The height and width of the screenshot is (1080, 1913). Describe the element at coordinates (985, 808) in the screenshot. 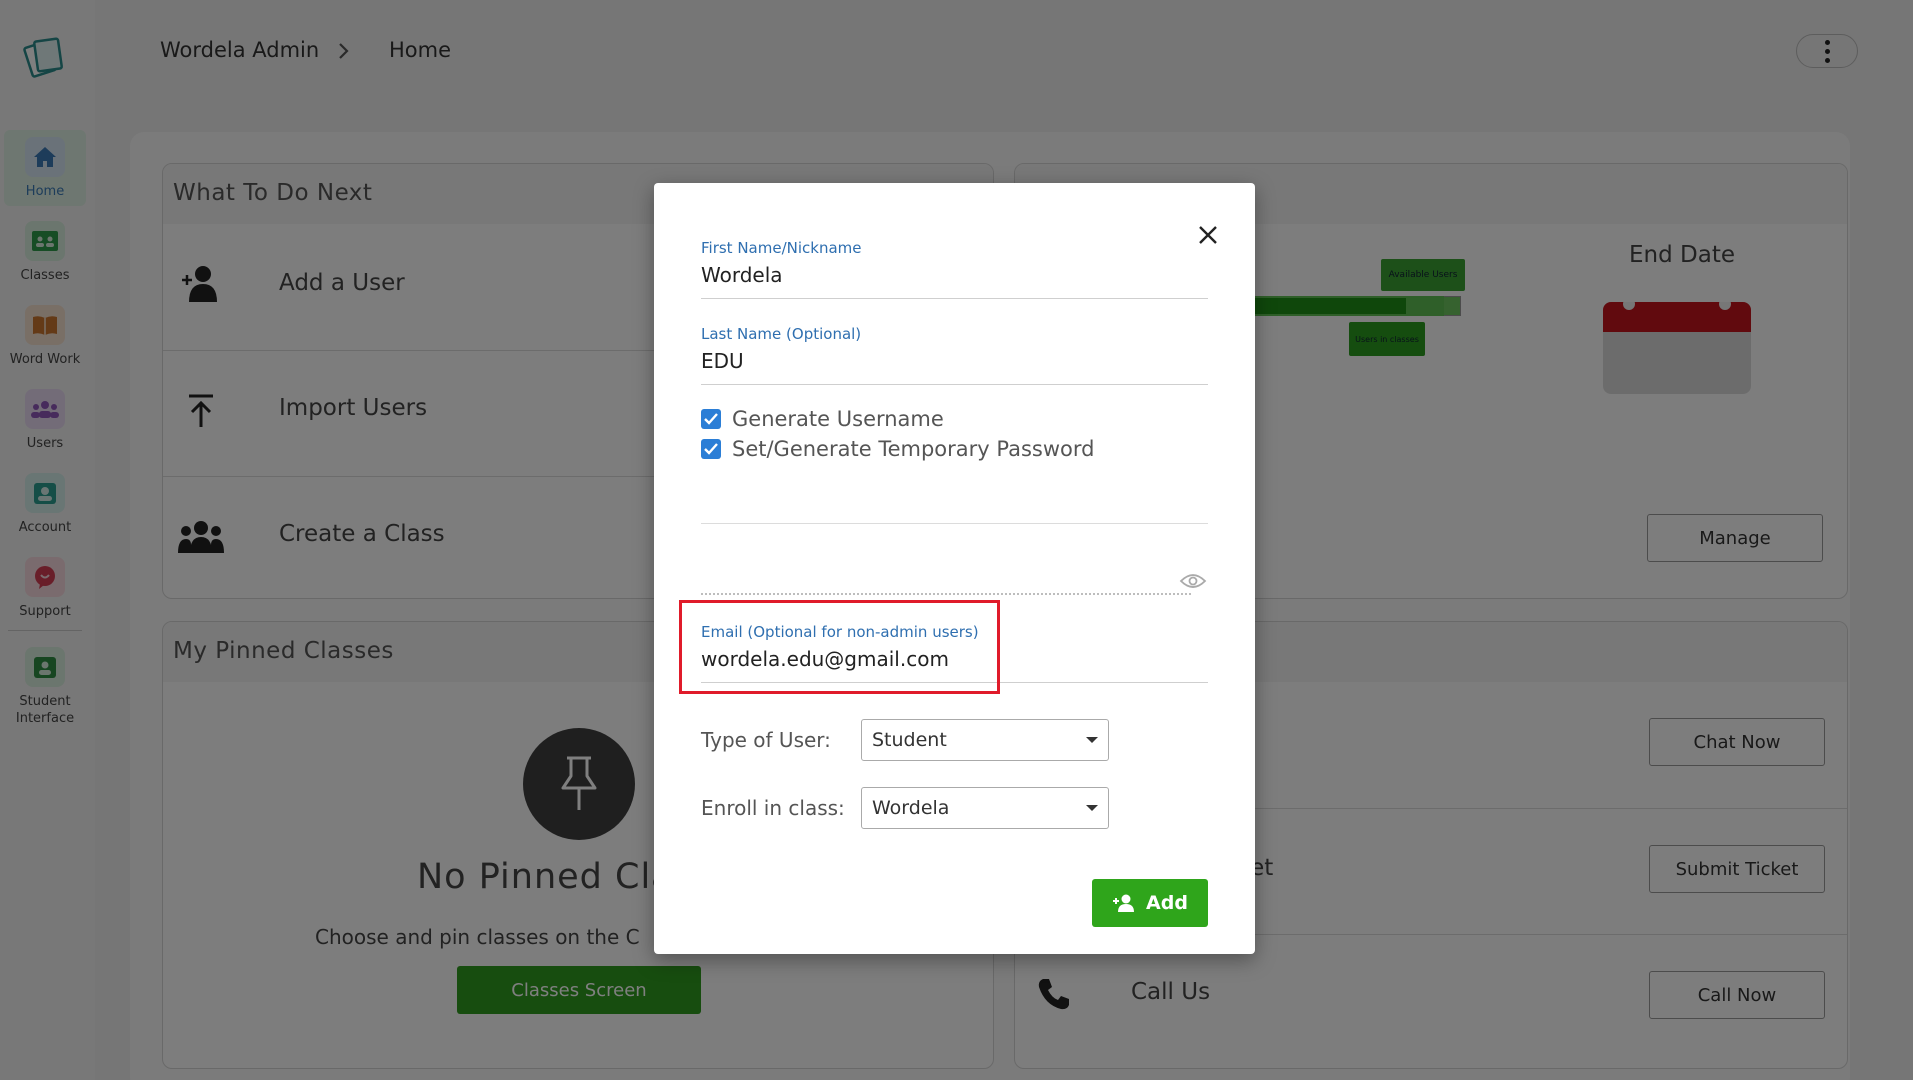

I see `enroll-class-select: Wordela` at that location.